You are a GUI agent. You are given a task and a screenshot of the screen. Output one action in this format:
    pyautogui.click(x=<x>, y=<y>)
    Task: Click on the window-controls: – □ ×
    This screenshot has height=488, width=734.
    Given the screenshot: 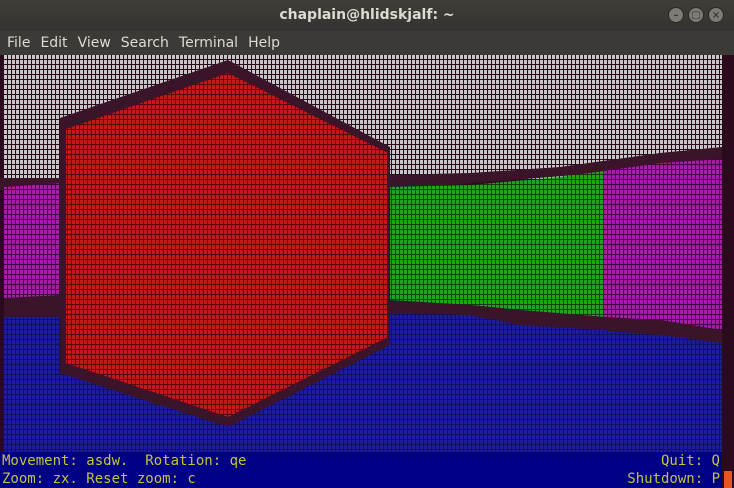 What is the action you would take?
    pyautogui.click(x=696, y=15)
    